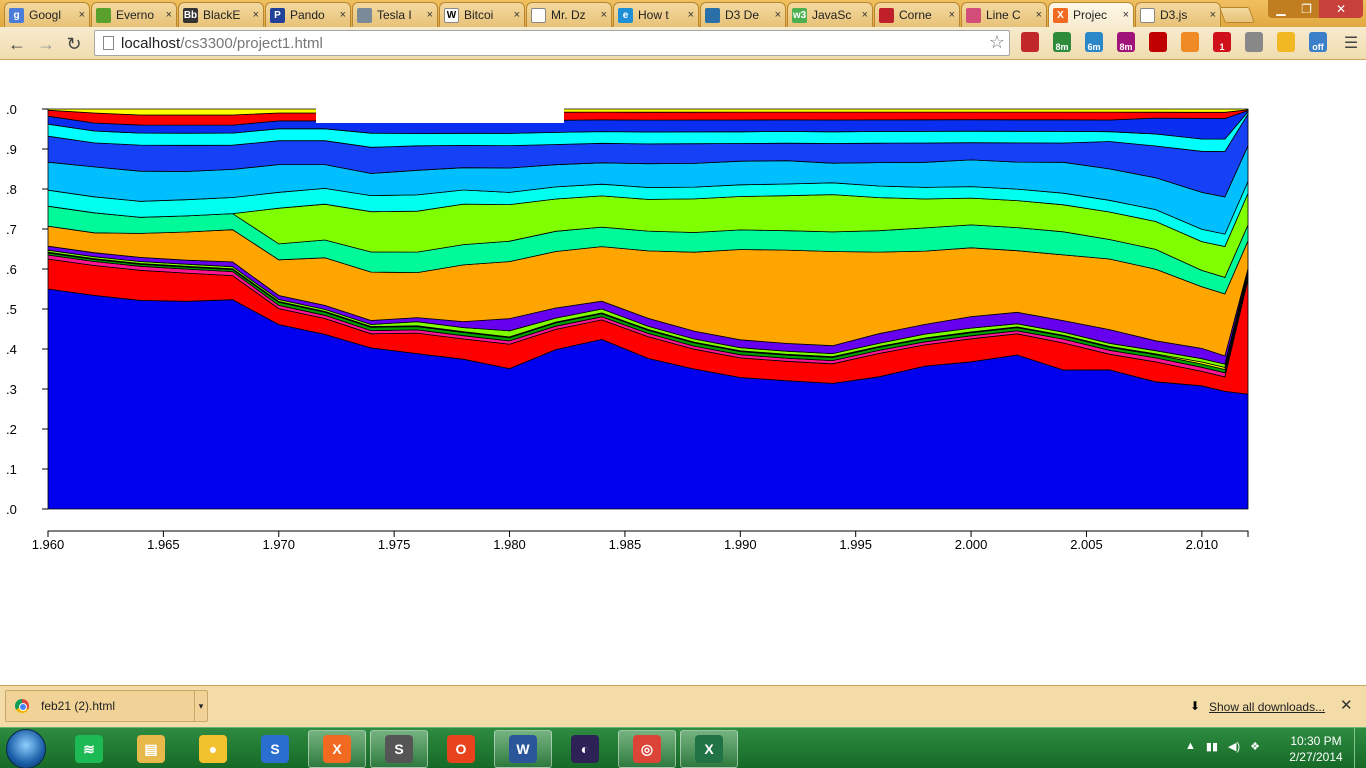 Image resolution: width=1366 pixels, height=768 pixels. What do you see at coordinates (830, 14) in the screenshot?
I see `tab-9: w3 JavaSc ×` at bounding box center [830, 14].